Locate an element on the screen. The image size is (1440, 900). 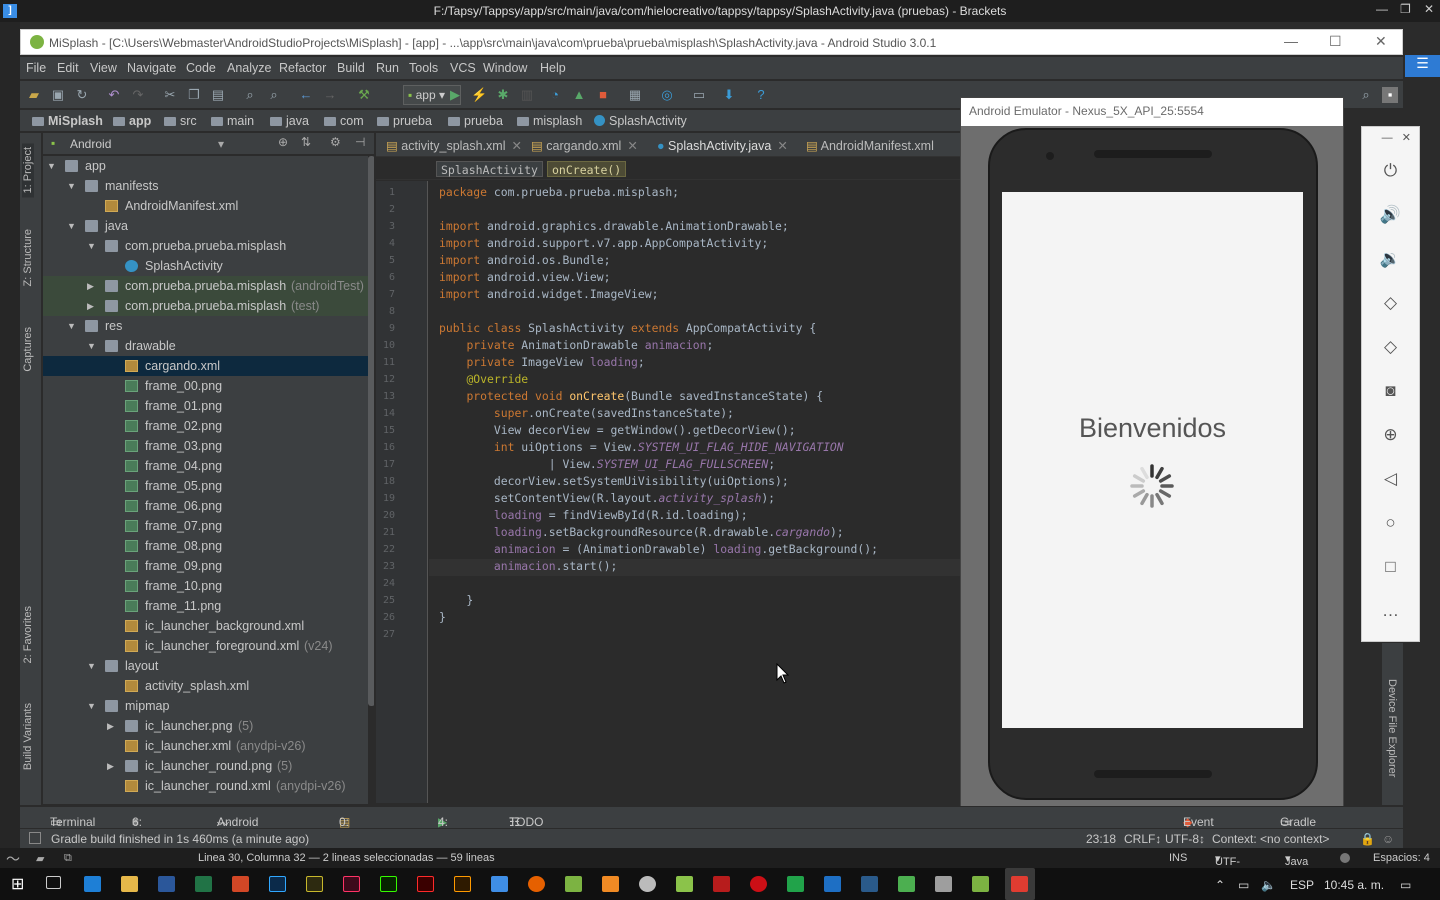
menu-view: View is located at coordinates (103, 68).